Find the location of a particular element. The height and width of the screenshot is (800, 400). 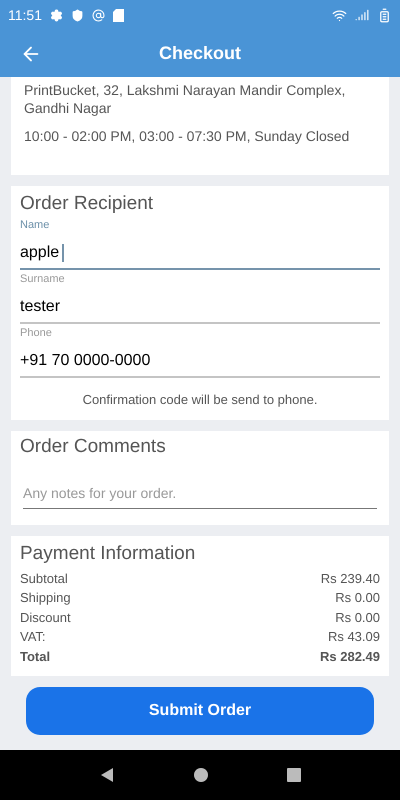

payment-amount: Rs 239.40 is located at coordinates (350, 579).